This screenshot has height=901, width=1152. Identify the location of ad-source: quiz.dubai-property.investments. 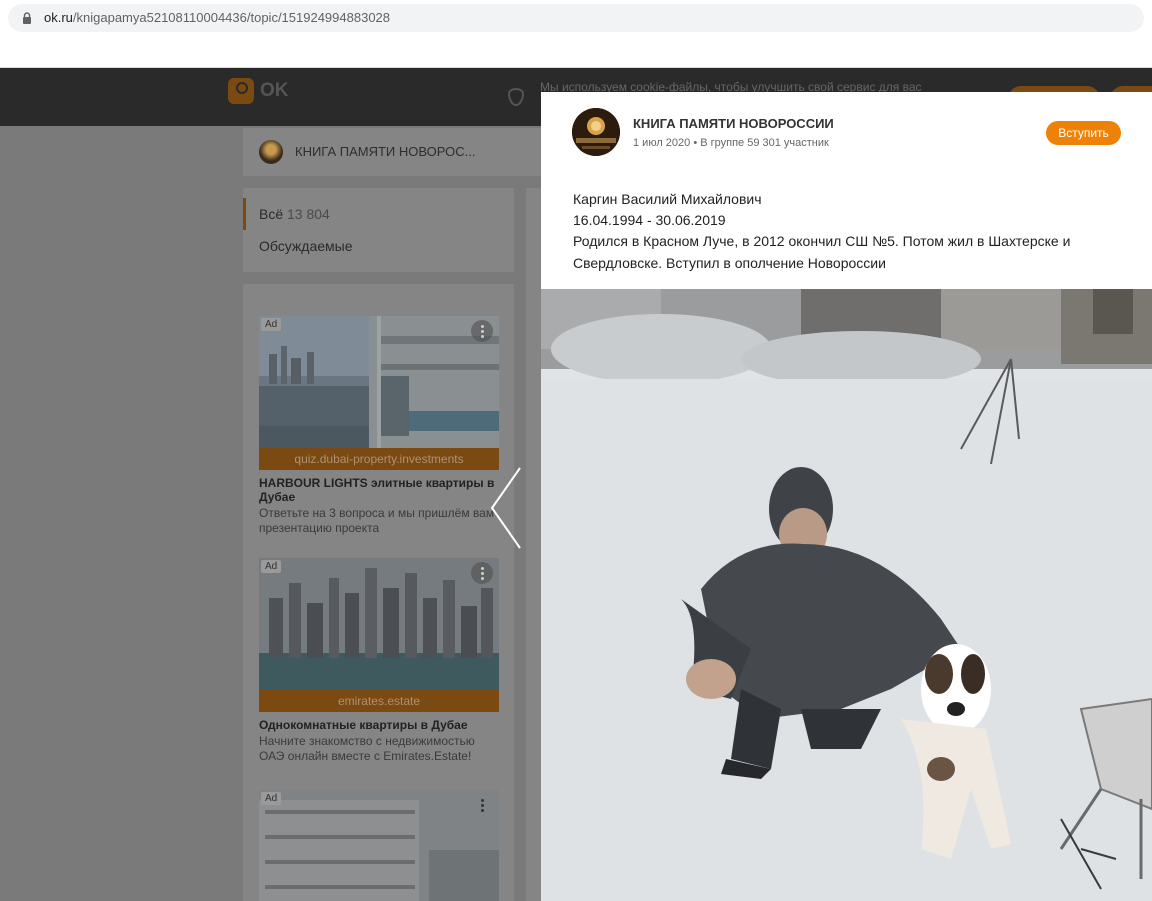
(379, 459).